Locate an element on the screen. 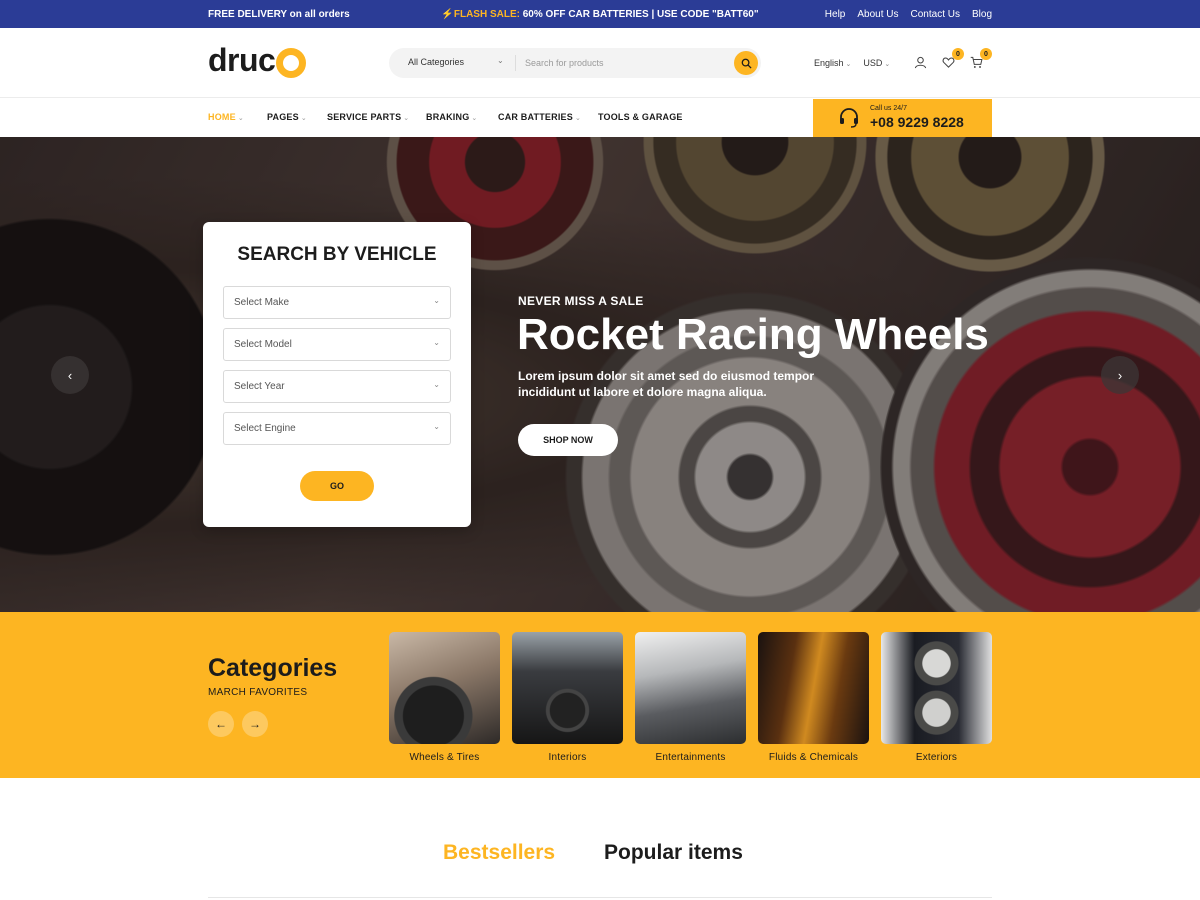  nav-item-braking: BRAKING ⌄ is located at coordinates (451, 117).